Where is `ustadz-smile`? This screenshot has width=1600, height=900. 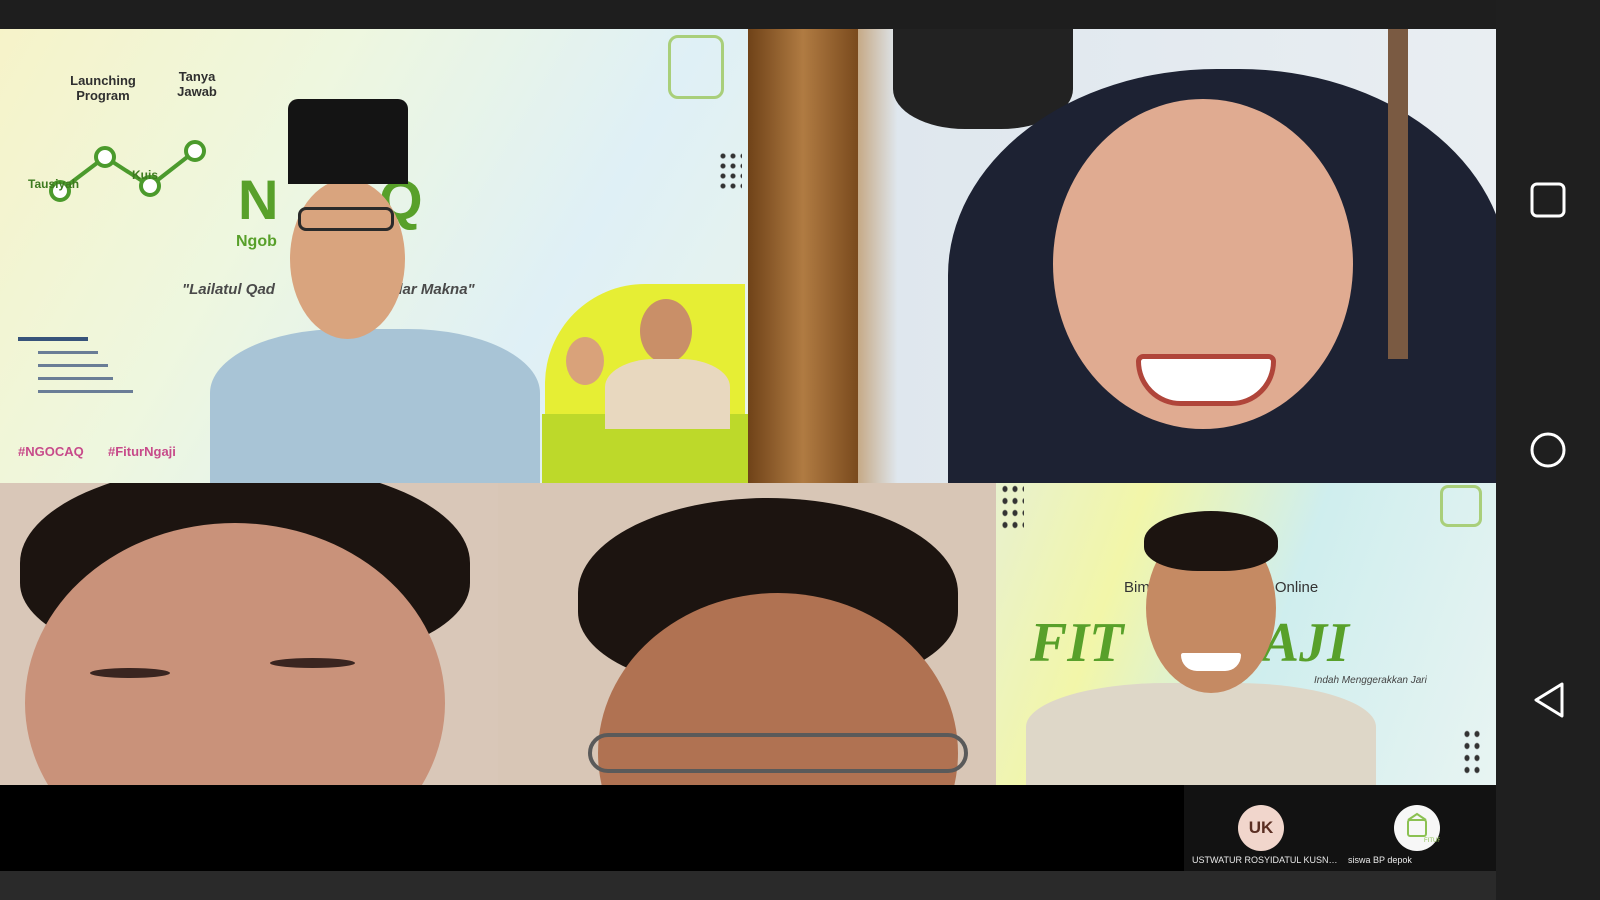
ustadz-smile is located at coordinates (1211, 662).